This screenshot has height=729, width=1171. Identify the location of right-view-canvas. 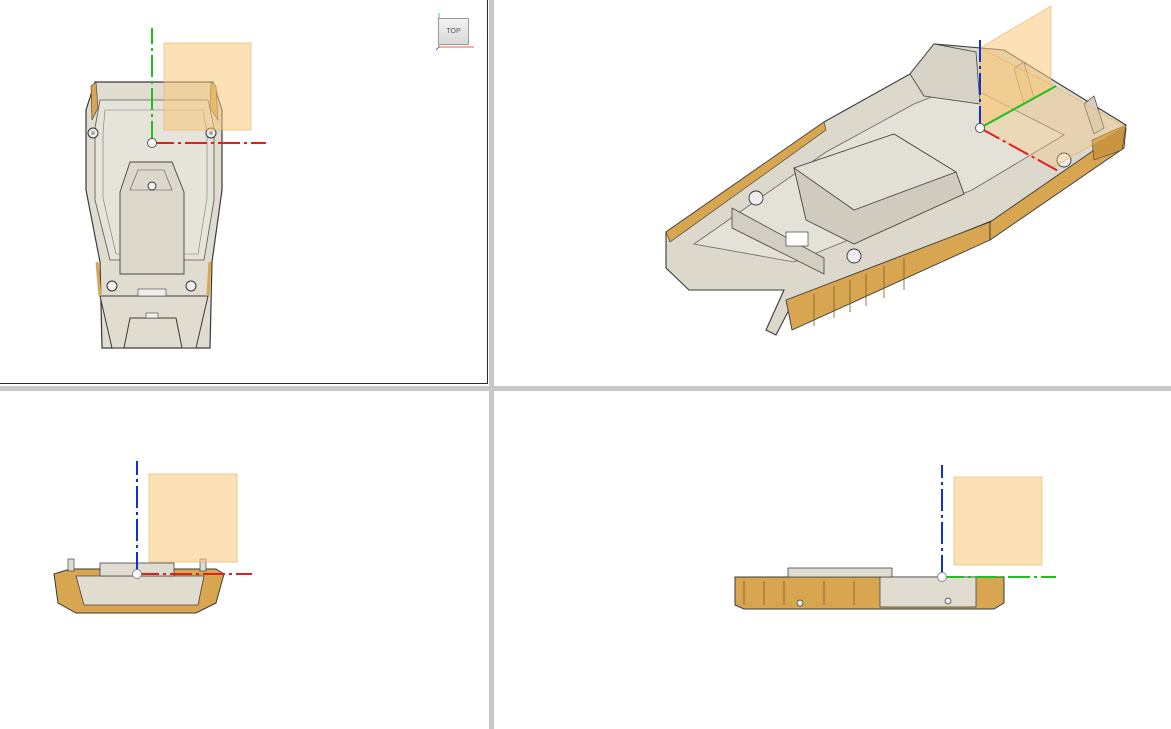
(895, 537).